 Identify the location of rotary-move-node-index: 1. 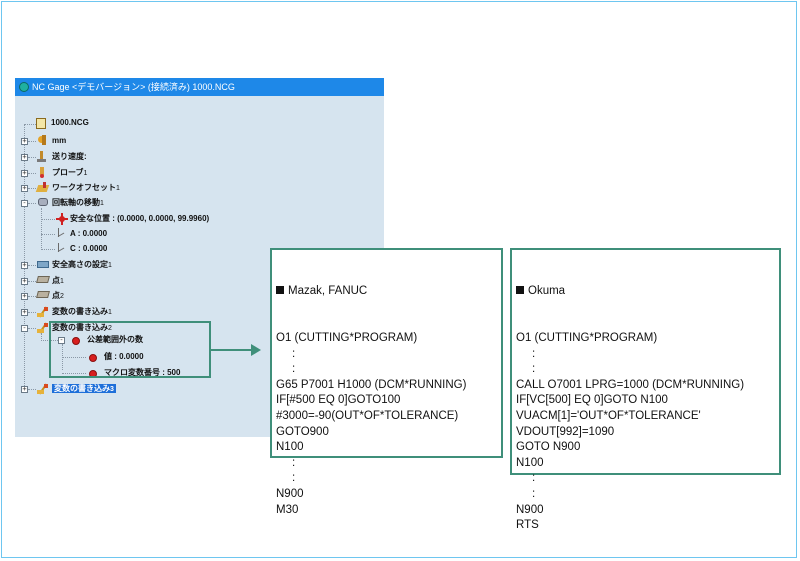
(102, 203).